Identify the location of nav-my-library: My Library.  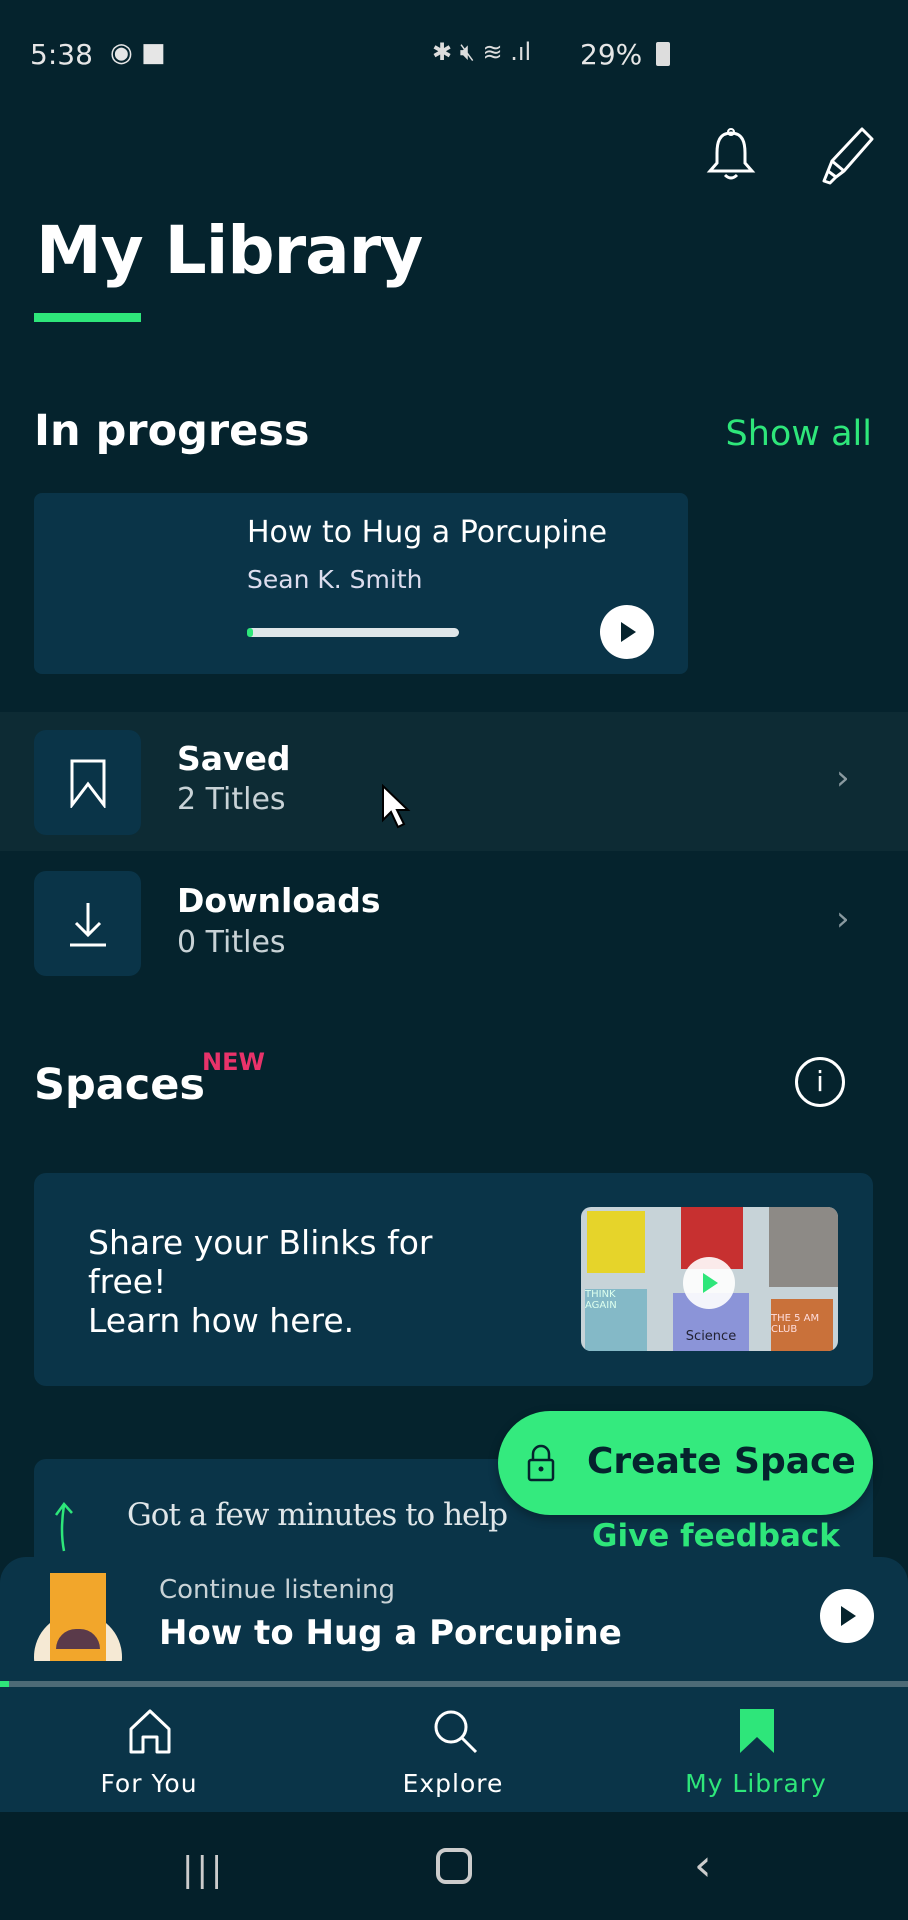
(756, 1757).